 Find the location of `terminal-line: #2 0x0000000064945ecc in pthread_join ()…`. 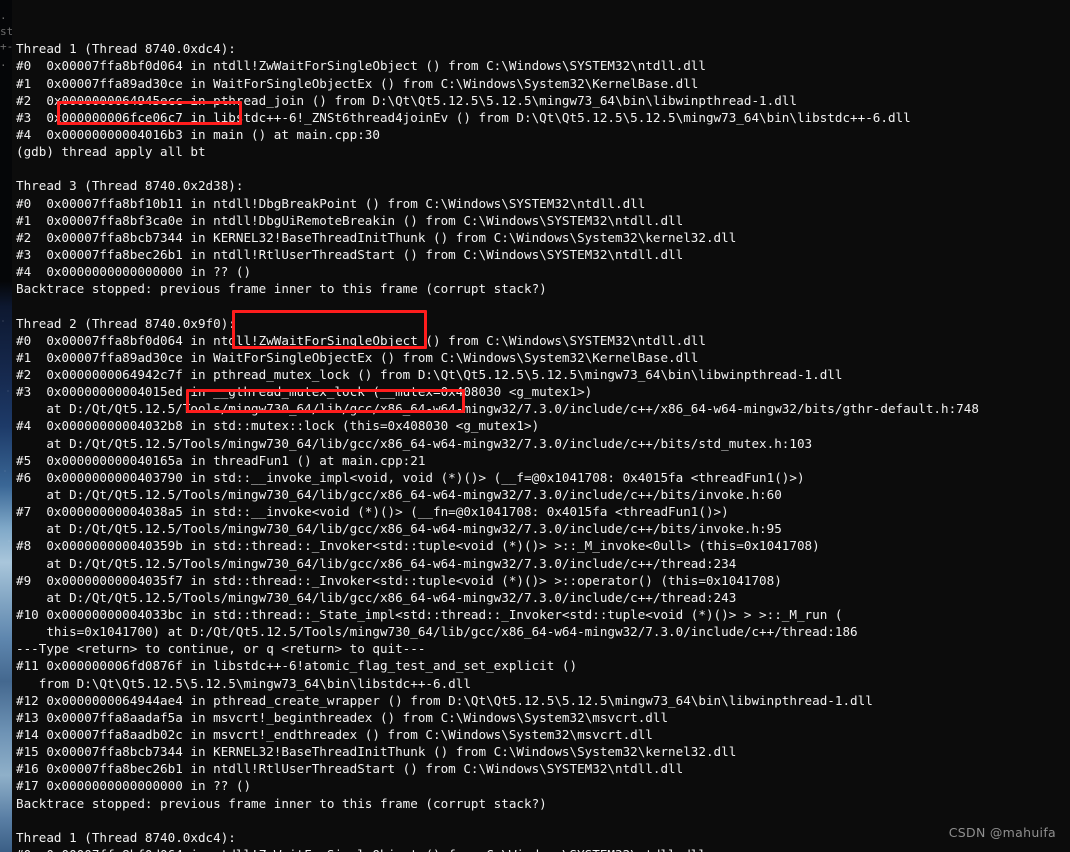

terminal-line: #2 0x0000000064945ecc in pthread_join ()… is located at coordinates (406, 100).